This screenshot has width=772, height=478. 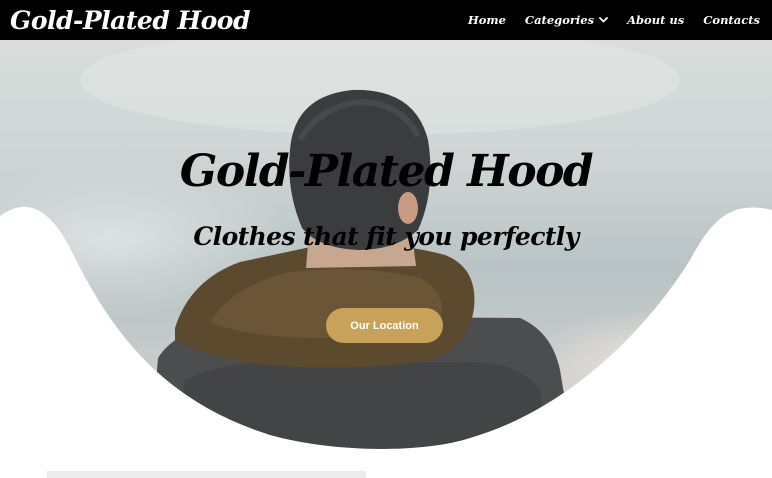 I want to click on nav-link-categories-label: Categories, so click(x=559, y=20).